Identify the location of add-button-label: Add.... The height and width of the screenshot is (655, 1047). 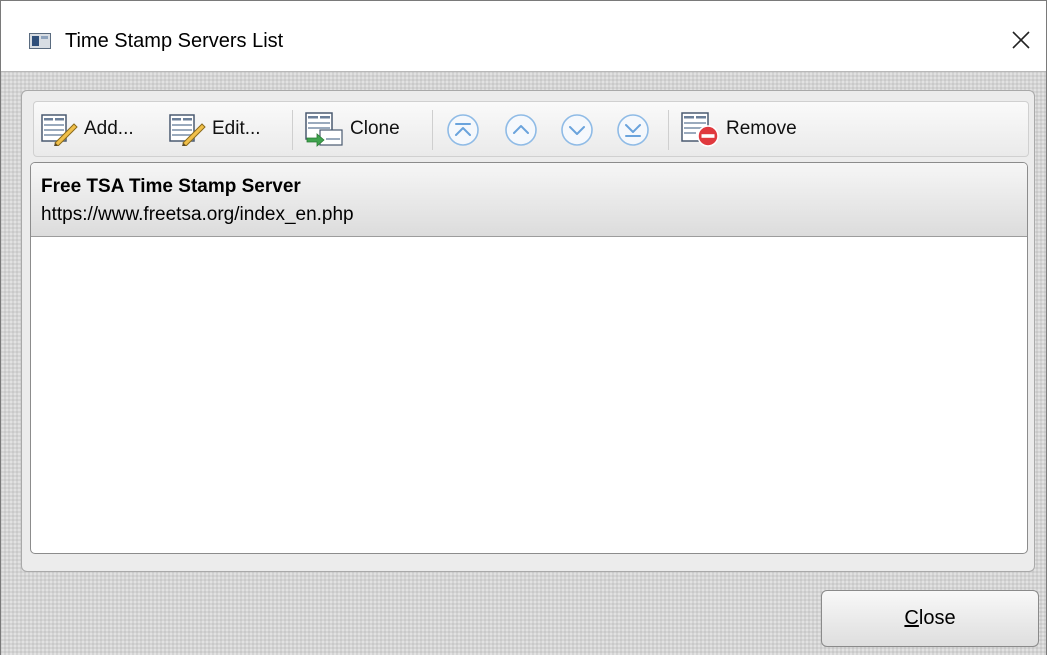
(109, 128).